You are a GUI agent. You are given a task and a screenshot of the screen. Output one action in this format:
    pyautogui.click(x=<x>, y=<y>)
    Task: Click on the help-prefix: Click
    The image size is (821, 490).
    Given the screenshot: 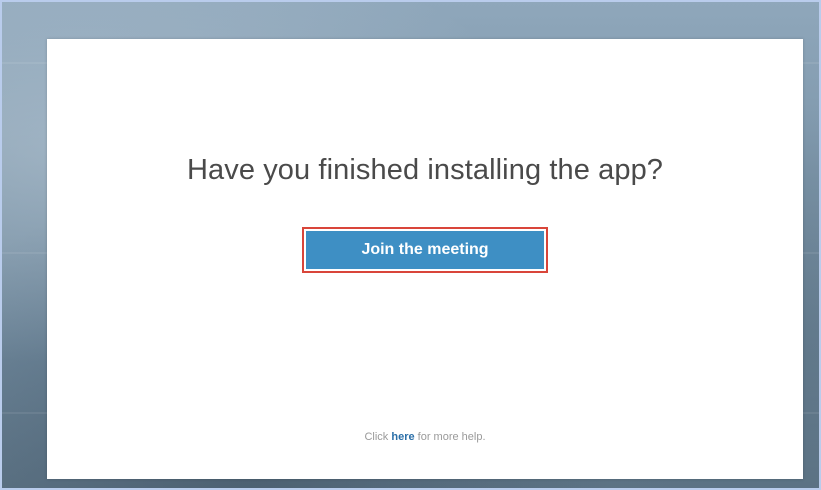 What is the action you would take?
    pyautogui.click(x=378, y=437)
    